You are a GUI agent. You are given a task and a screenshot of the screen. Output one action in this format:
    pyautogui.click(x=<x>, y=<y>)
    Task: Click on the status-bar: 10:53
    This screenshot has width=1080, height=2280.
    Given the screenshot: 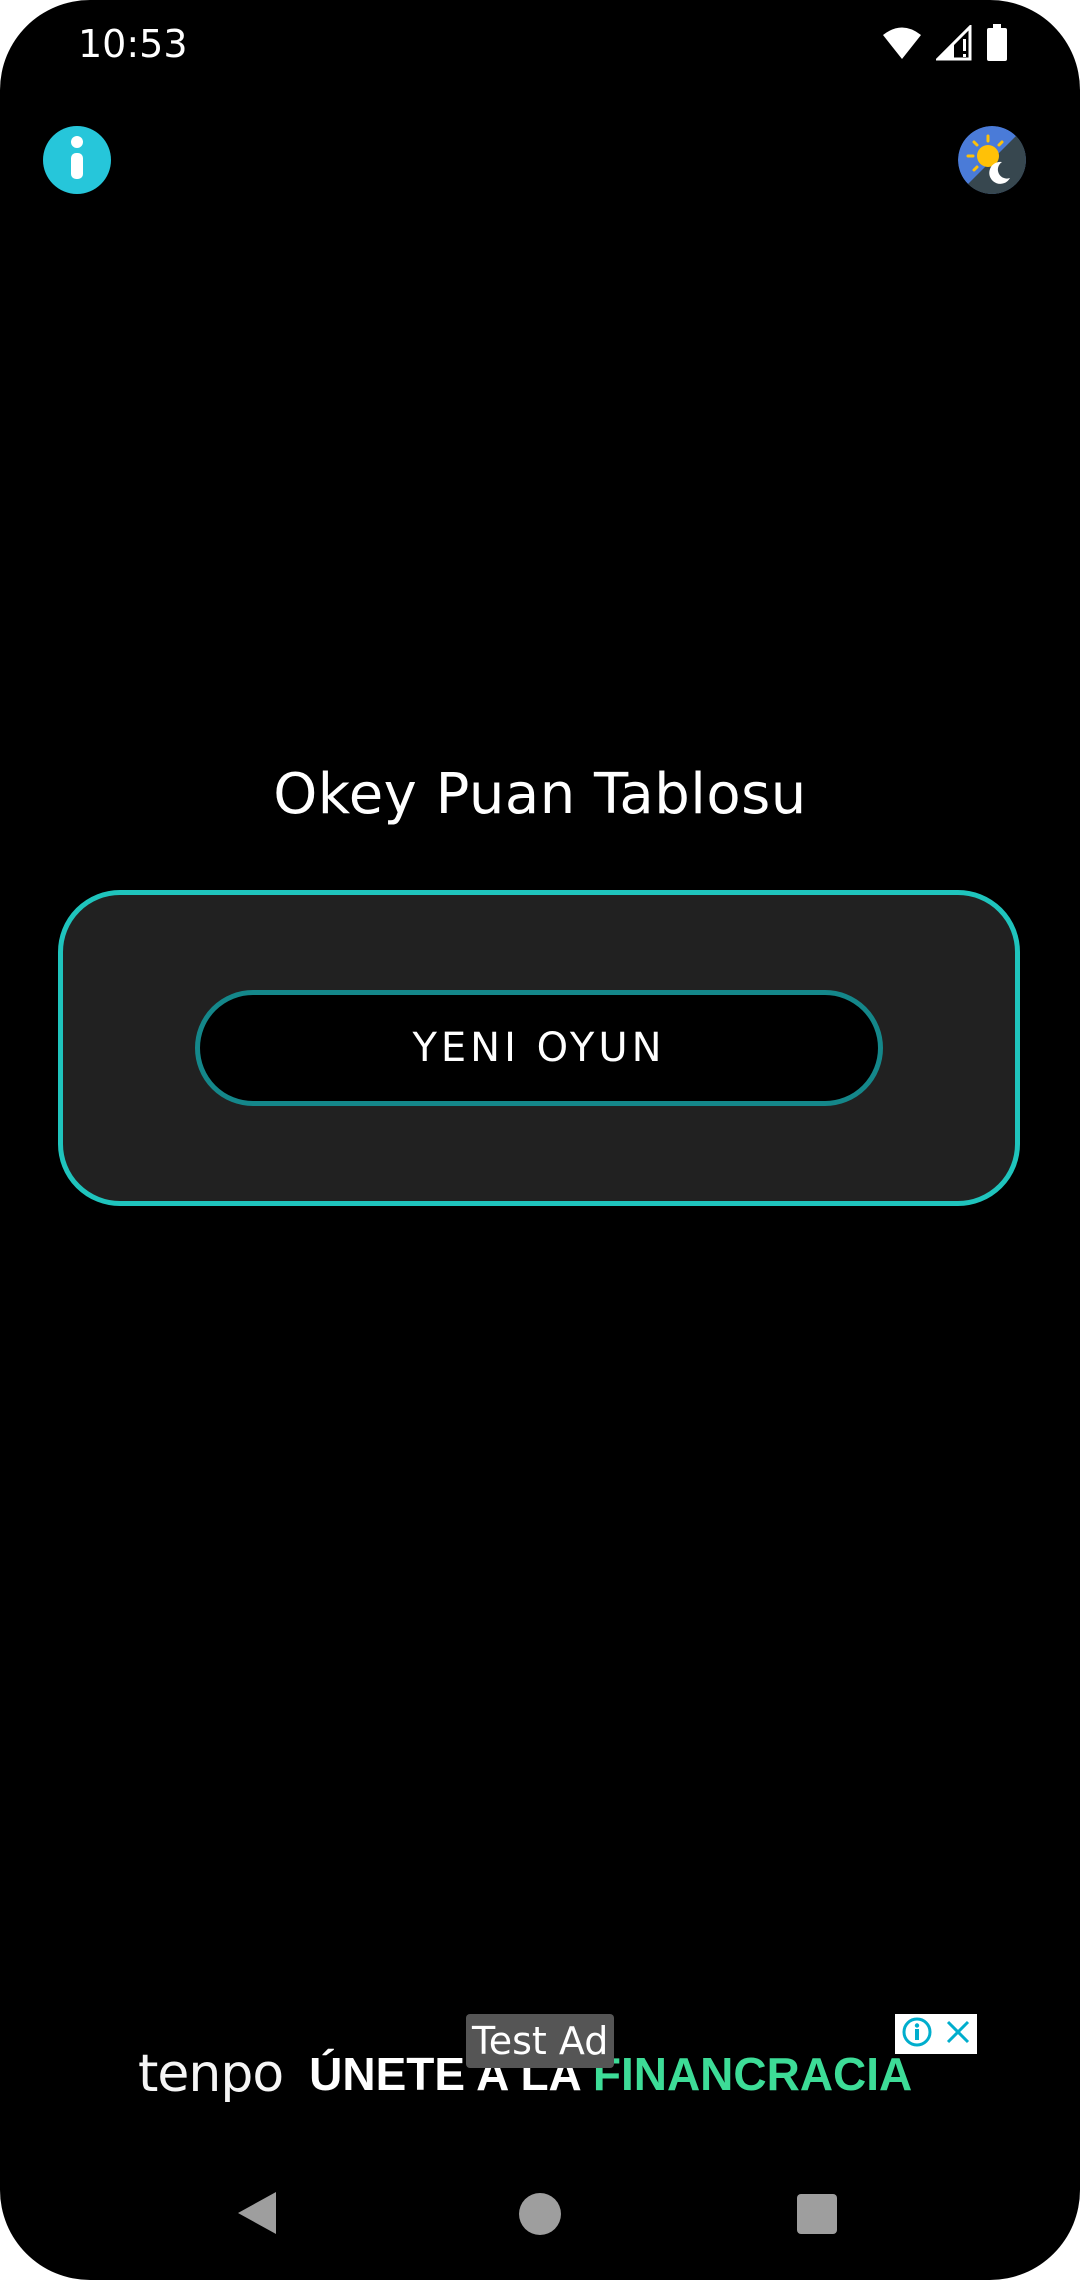 What is the action you would take?
    pyautogui.click(x=540, y=45)
    